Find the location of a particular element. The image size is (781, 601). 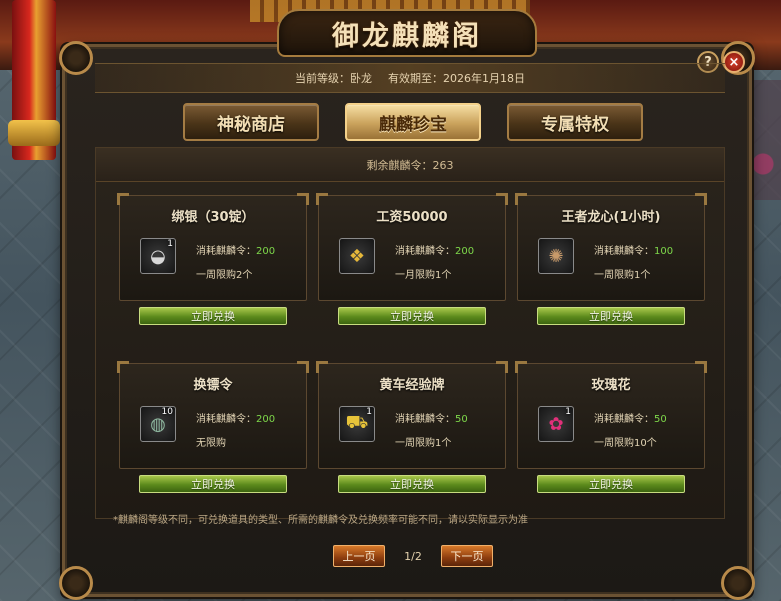

title-plaque: 御龙麒麟阁 is located at coordinates (407, 33).